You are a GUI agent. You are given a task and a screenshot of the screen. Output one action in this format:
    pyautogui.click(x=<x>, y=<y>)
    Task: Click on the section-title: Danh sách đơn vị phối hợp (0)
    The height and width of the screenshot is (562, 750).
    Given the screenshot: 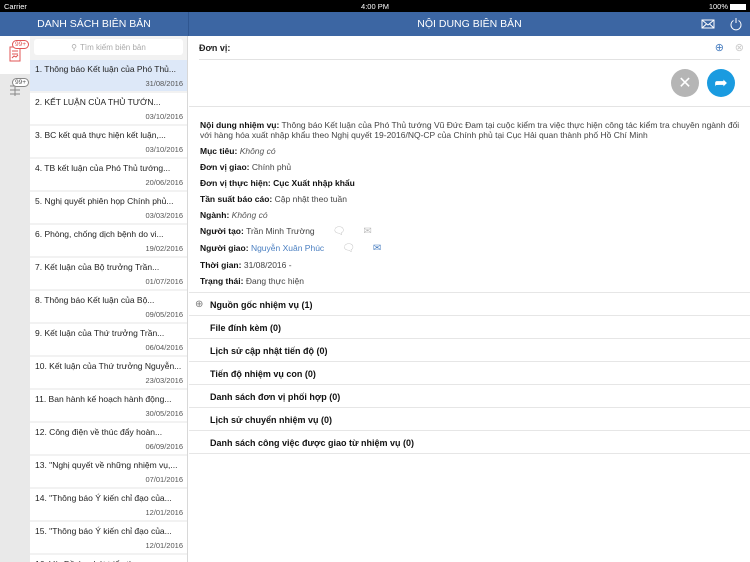 What is the action you would take?
    pyautogui.click(x=275, y=397)
    